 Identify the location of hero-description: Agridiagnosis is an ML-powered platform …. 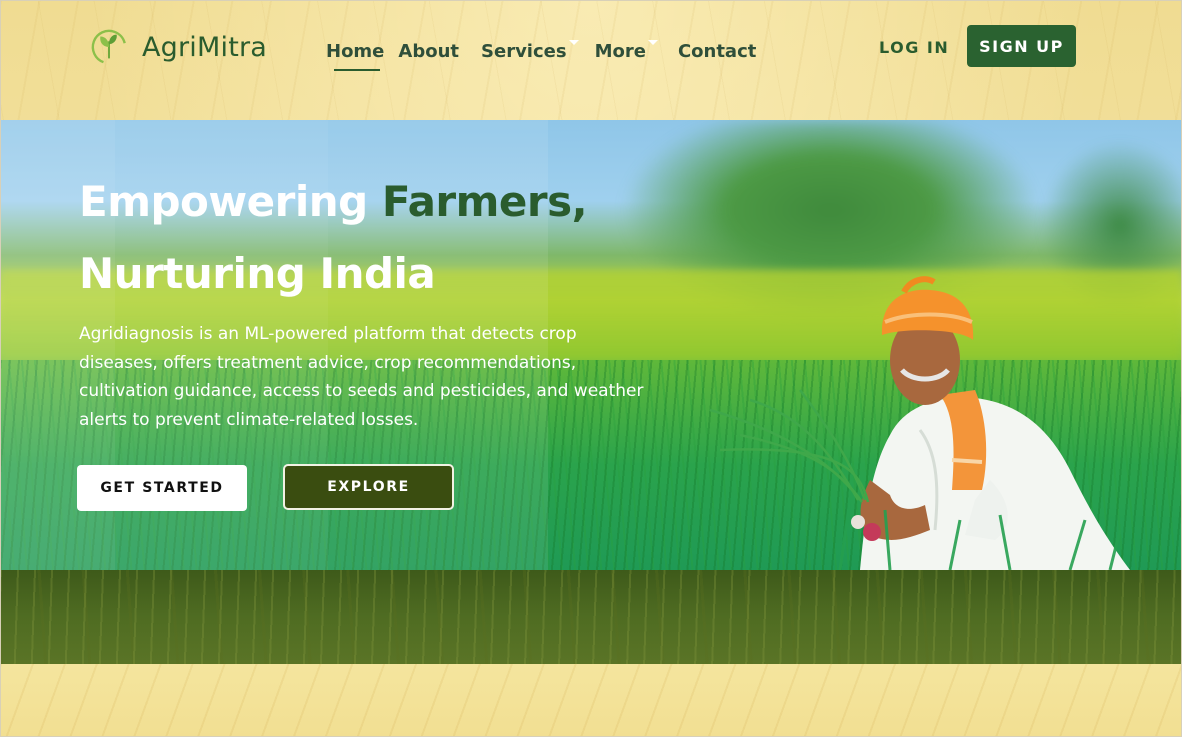
(361, 377).